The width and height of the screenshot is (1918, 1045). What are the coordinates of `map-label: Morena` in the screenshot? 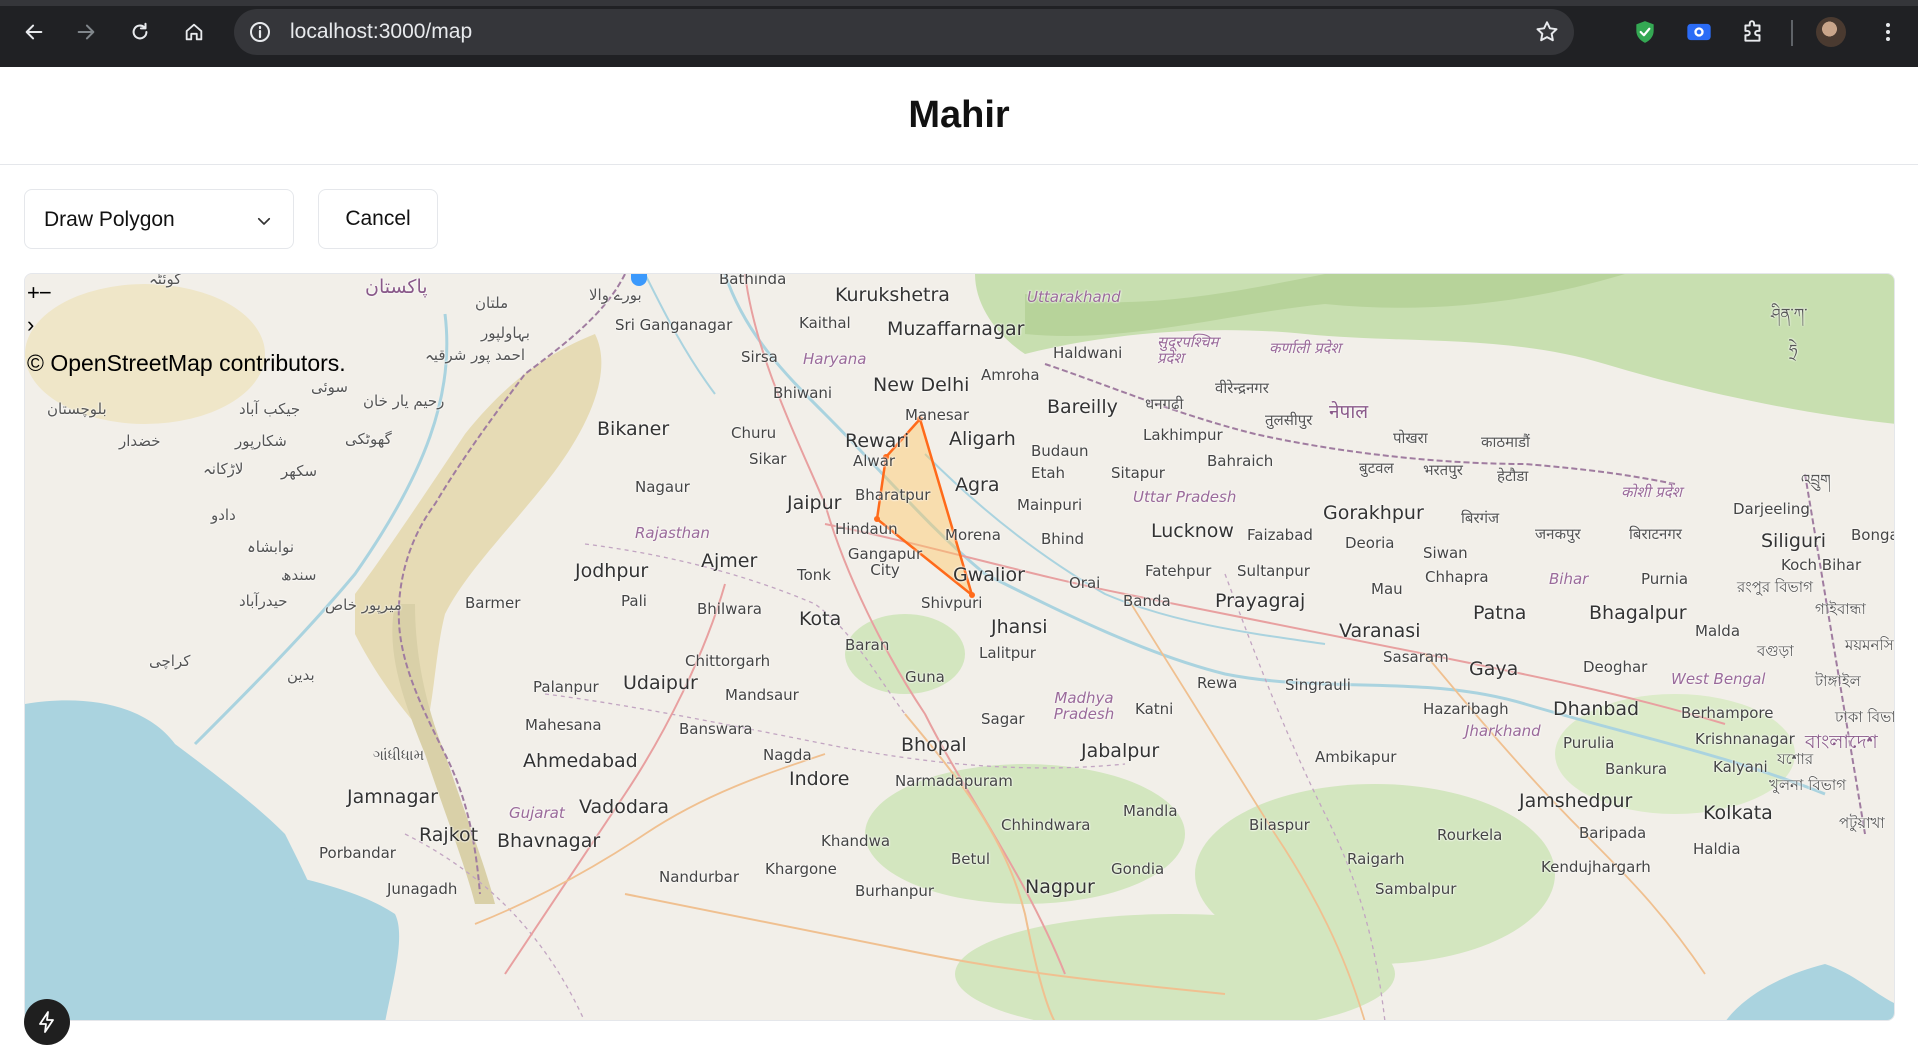 It's located at (973, 535).